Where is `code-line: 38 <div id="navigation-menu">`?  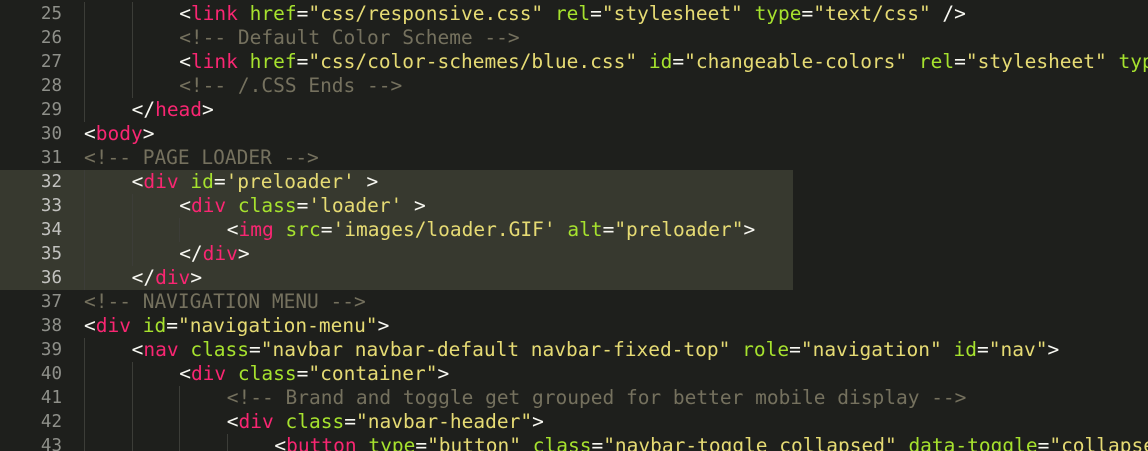 code-line: 38 <div id="navigation-menu"> is located at coordinates (574, 326).